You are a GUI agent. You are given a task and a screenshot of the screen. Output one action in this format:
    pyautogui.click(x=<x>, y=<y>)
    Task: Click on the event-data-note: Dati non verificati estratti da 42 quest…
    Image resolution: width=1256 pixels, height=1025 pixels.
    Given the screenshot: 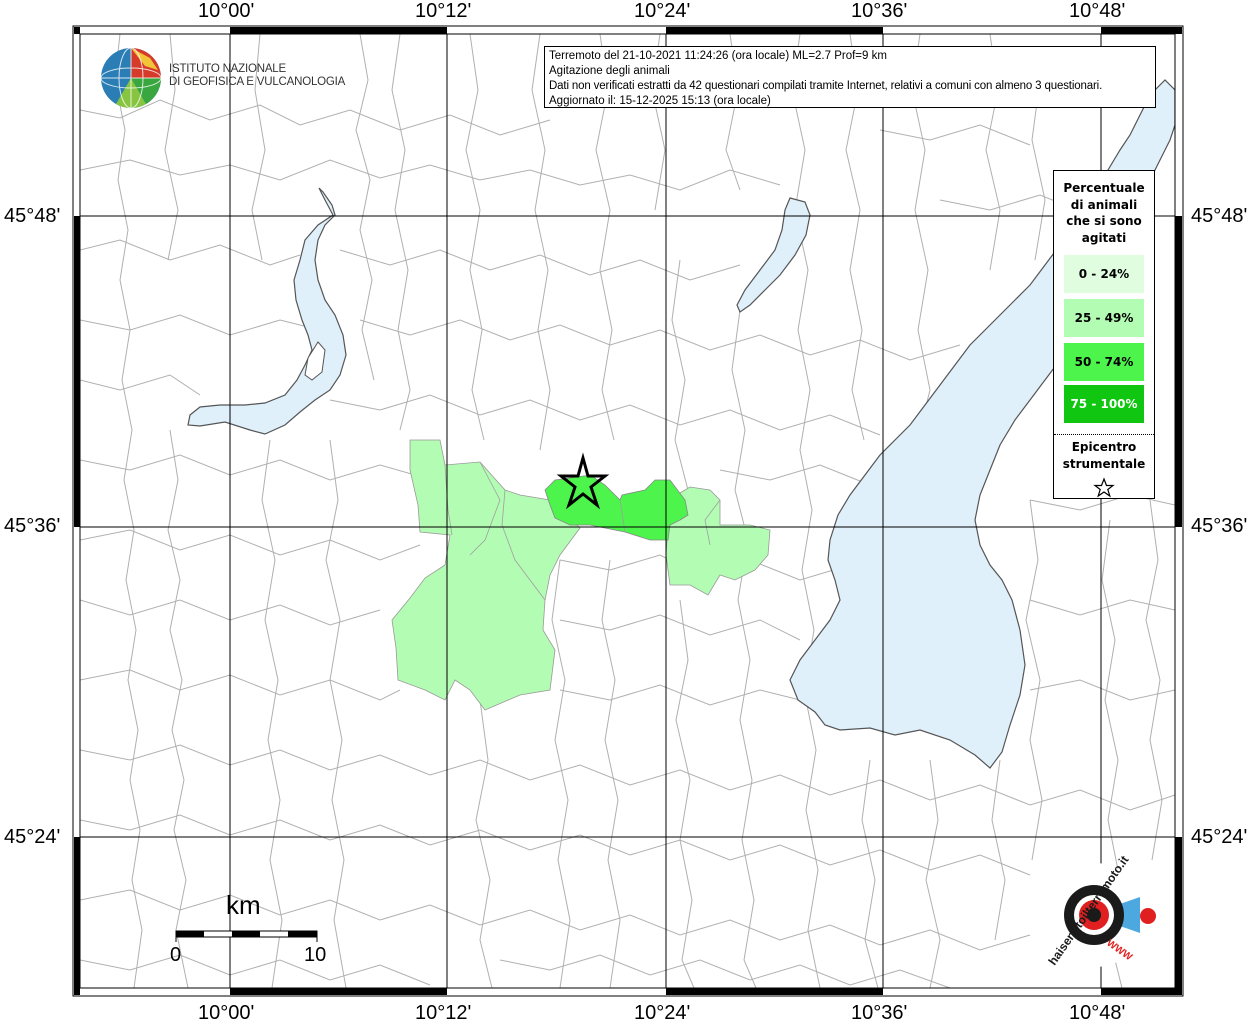 What is the action you would take?
    pyautogui.click(x=826, y=86)
    